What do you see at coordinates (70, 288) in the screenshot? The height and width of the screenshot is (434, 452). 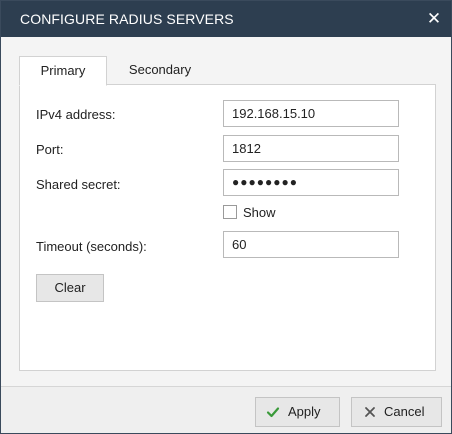 I see `clear-button: Clear` at bounding box center [70, 288].